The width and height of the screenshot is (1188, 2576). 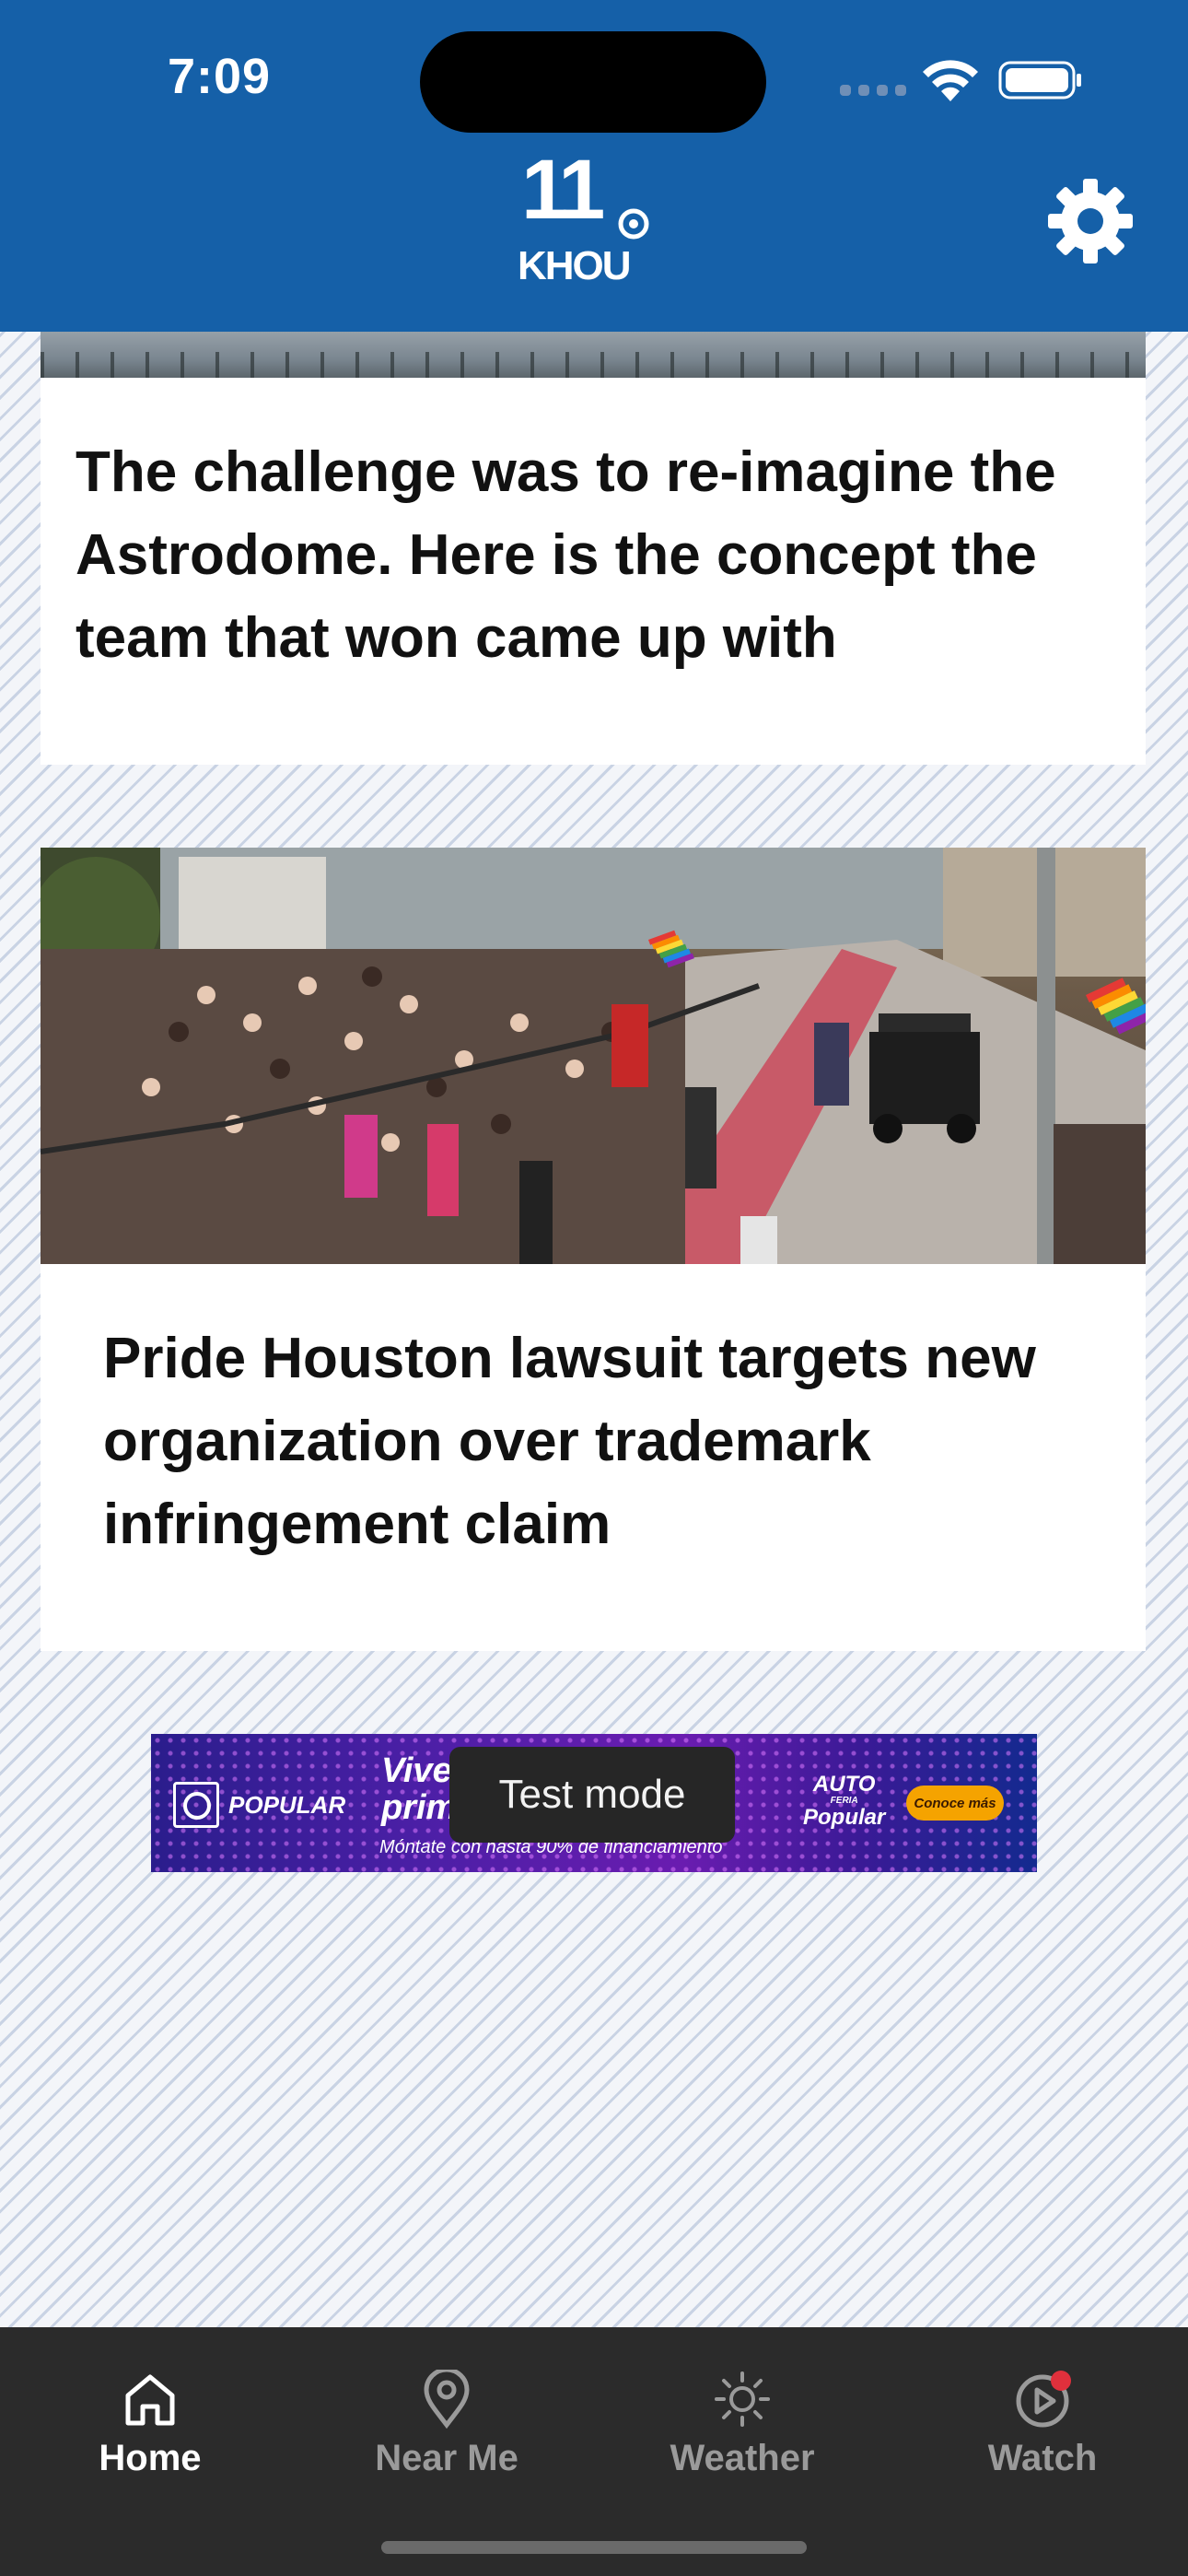 What do you see at coordinates (844, 1784) in the screenshot?
I see `ad-auto-label: AUTO` at bounding box center [844, 1784].